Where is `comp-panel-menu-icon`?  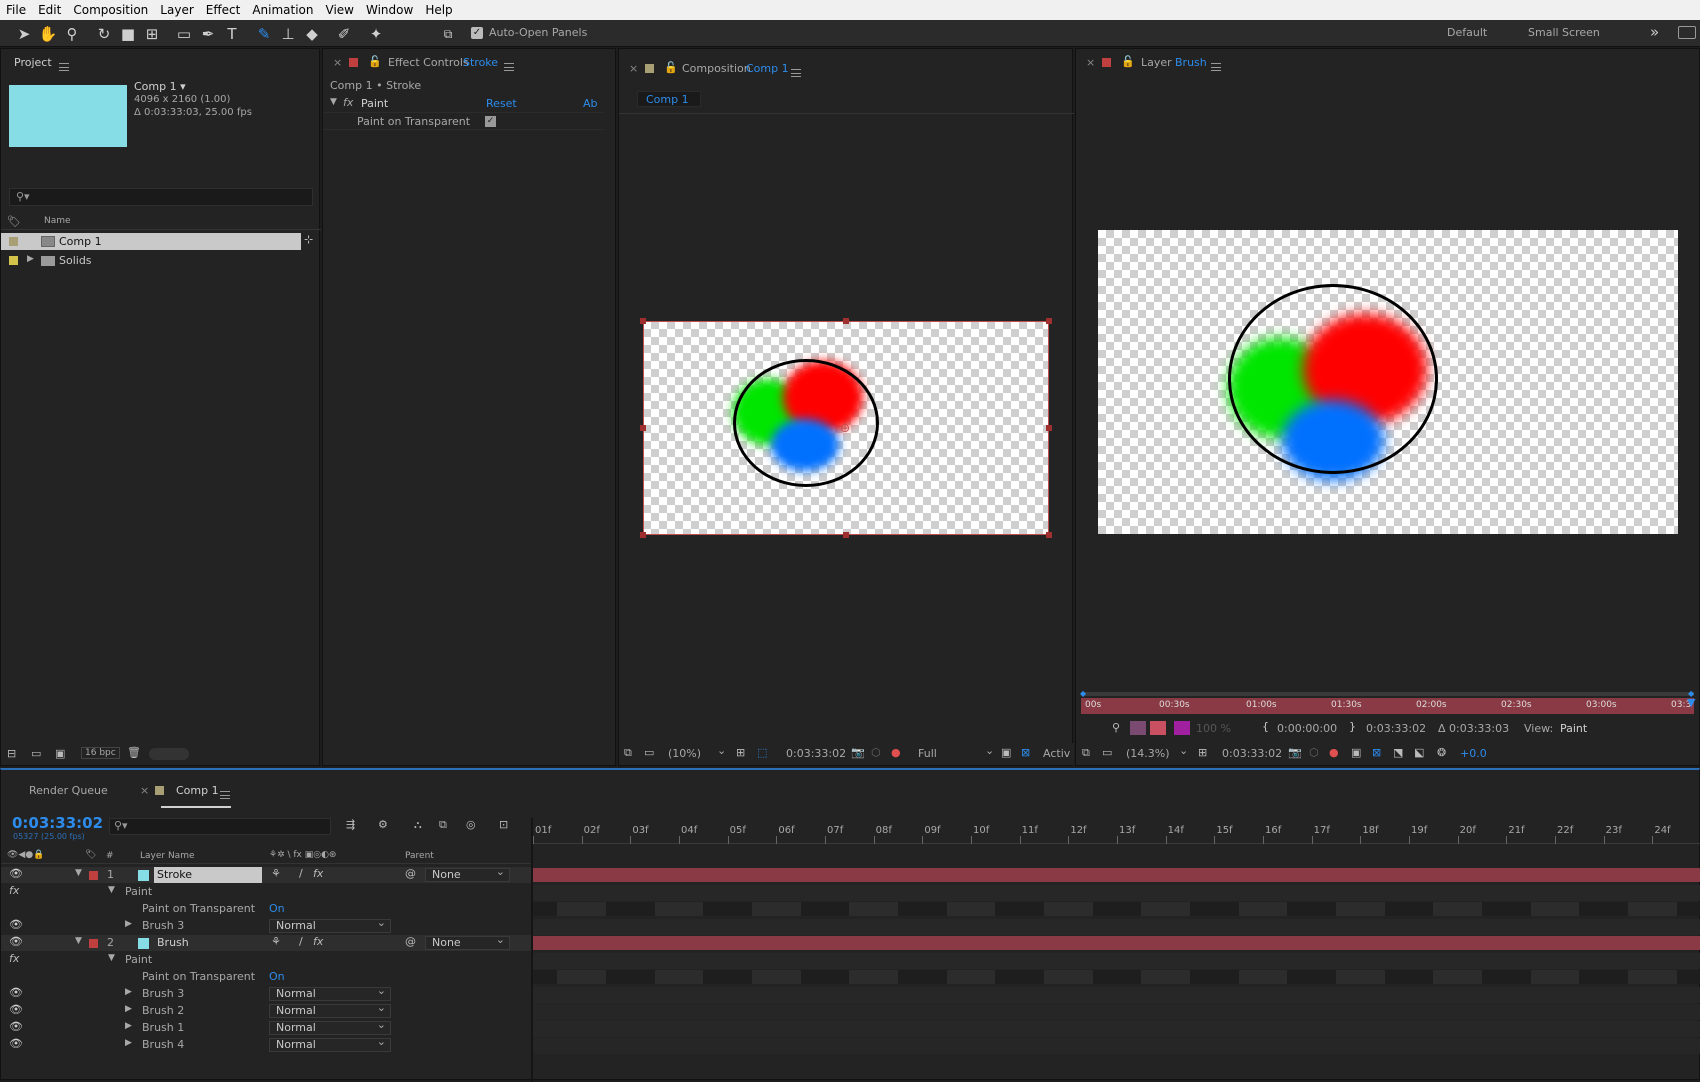 comp-panel-menu-icon is located at coordinates (796, 73).